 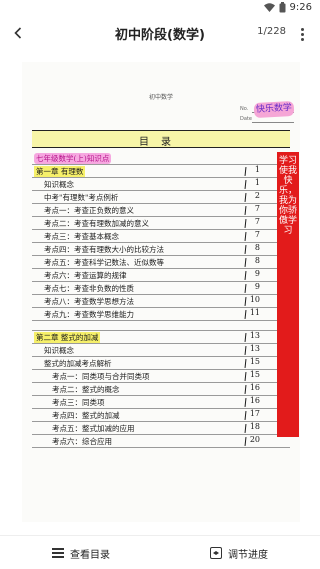 I want to click on view-toc-label: 查看目录, so click(x=90, y=555).